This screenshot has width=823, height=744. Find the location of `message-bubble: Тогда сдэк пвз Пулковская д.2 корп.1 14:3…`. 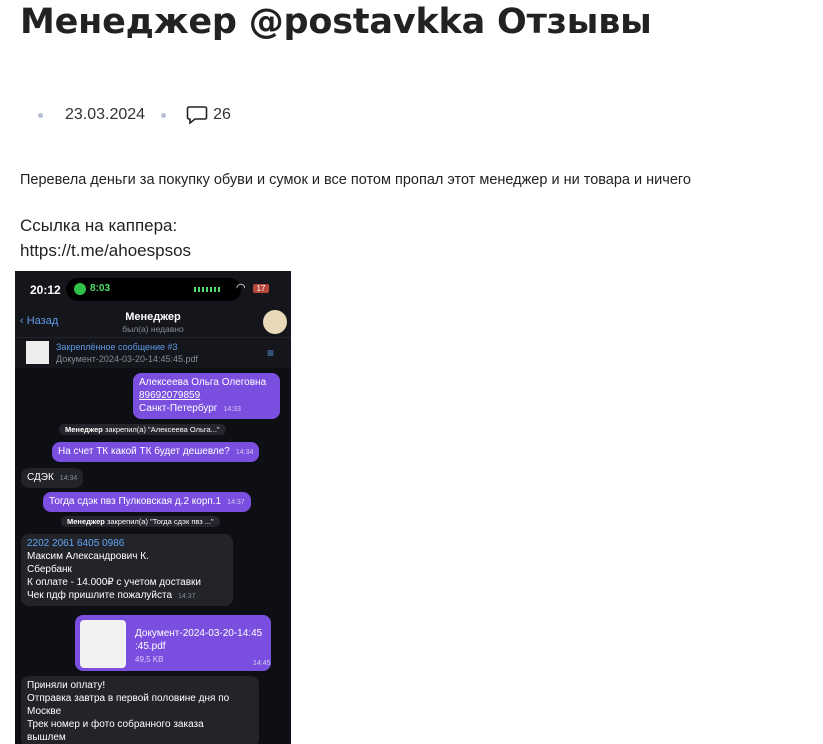

message-bubble: Тогда сдэк пвз Пулковская д.2 корп.1 14:3… is located at coordinates (147, 502).